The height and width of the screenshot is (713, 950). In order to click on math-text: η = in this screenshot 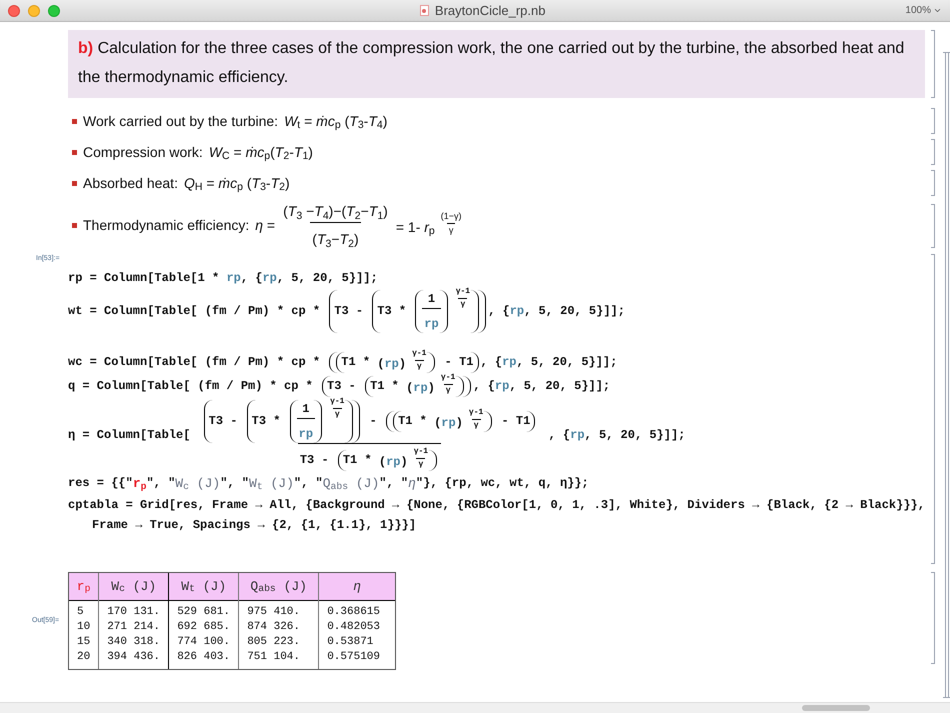, I will do `click(265, 225)`.